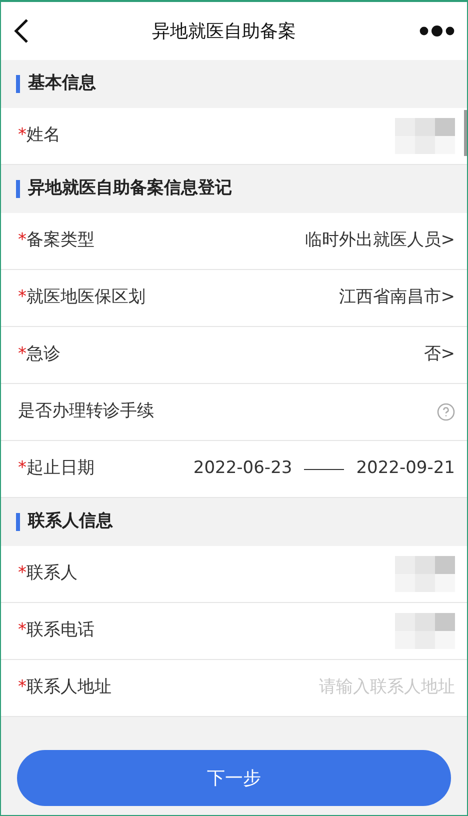  Describe the element at coordinates (39, 354) in the screenshot. I see `field-label: *急诊` at that location.